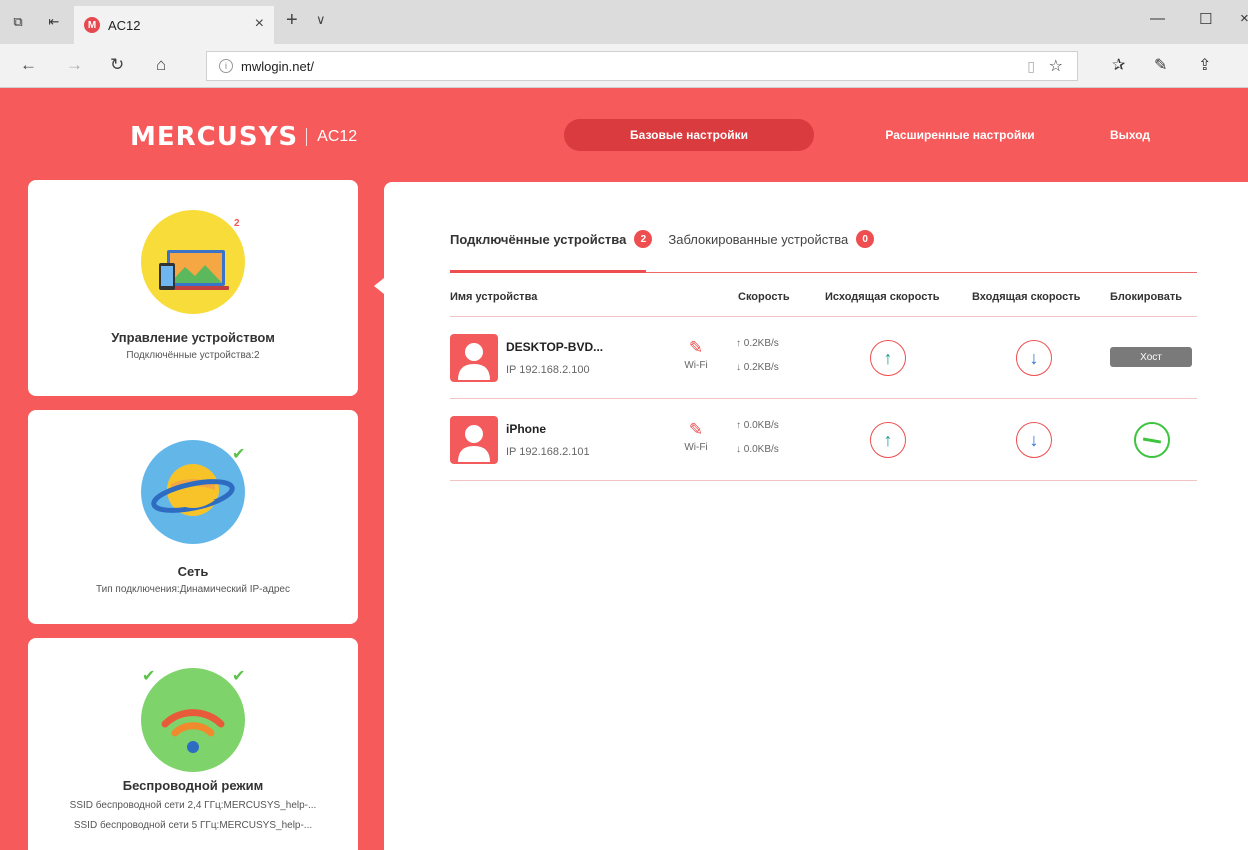  I want to click on maximize-icon: ☐, so click(1205, 19).